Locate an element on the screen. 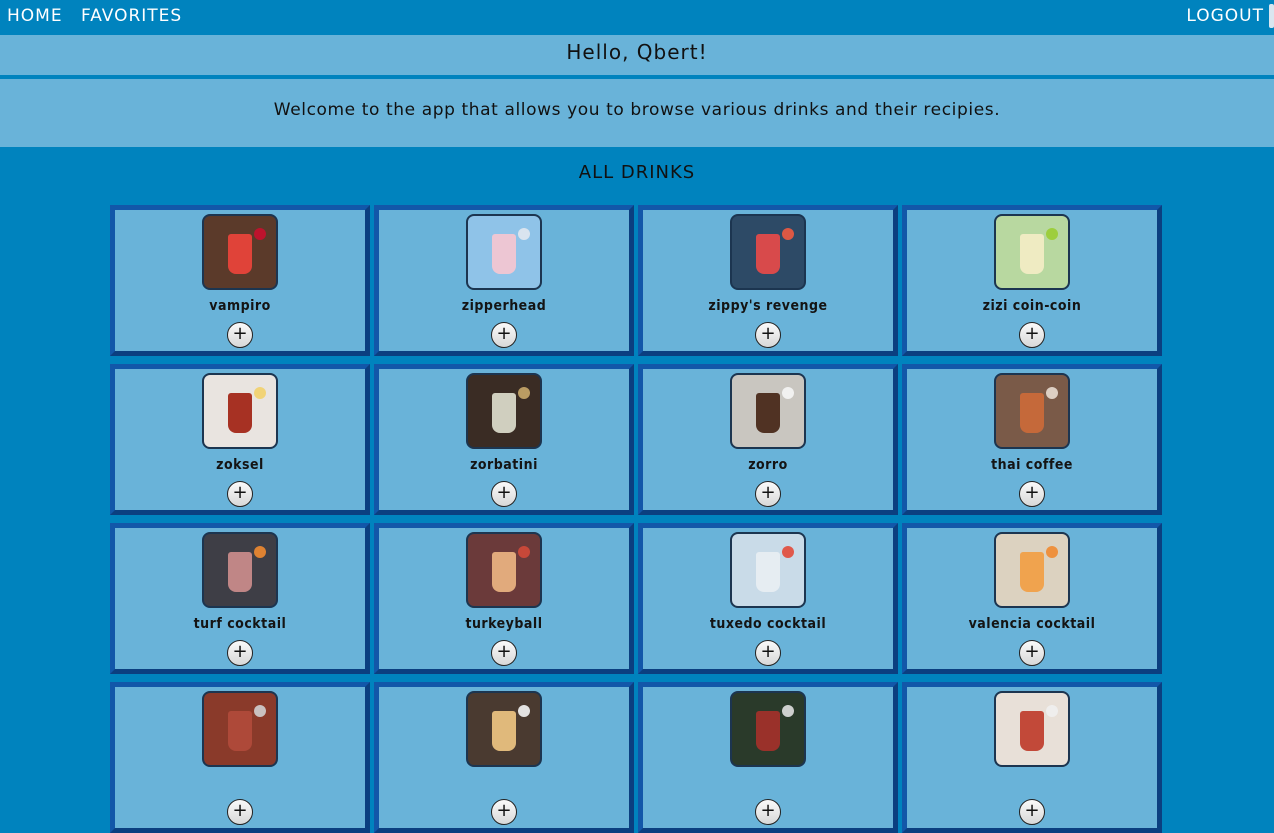  drink-card: zipperhead + is located at coordinates (504, 280).